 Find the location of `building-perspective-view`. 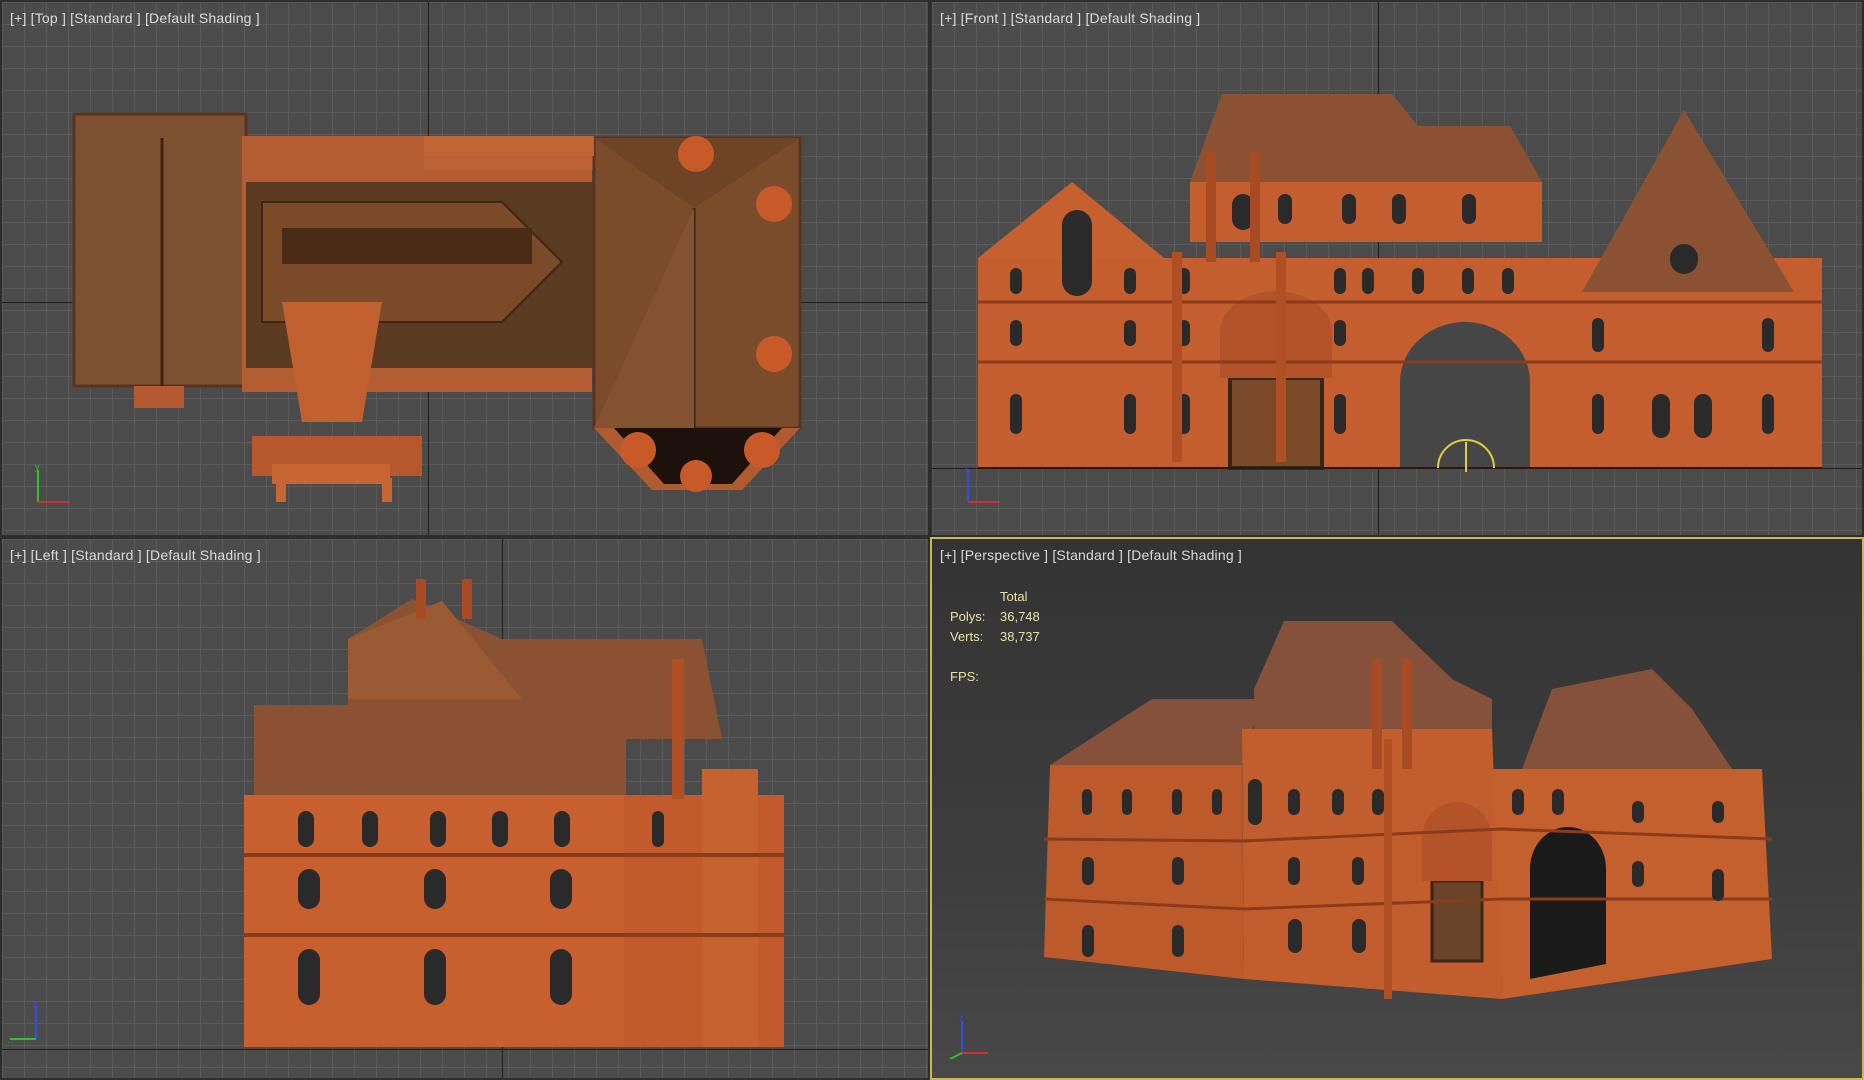

building-perspective-view is located at coordinates (1408, 810).